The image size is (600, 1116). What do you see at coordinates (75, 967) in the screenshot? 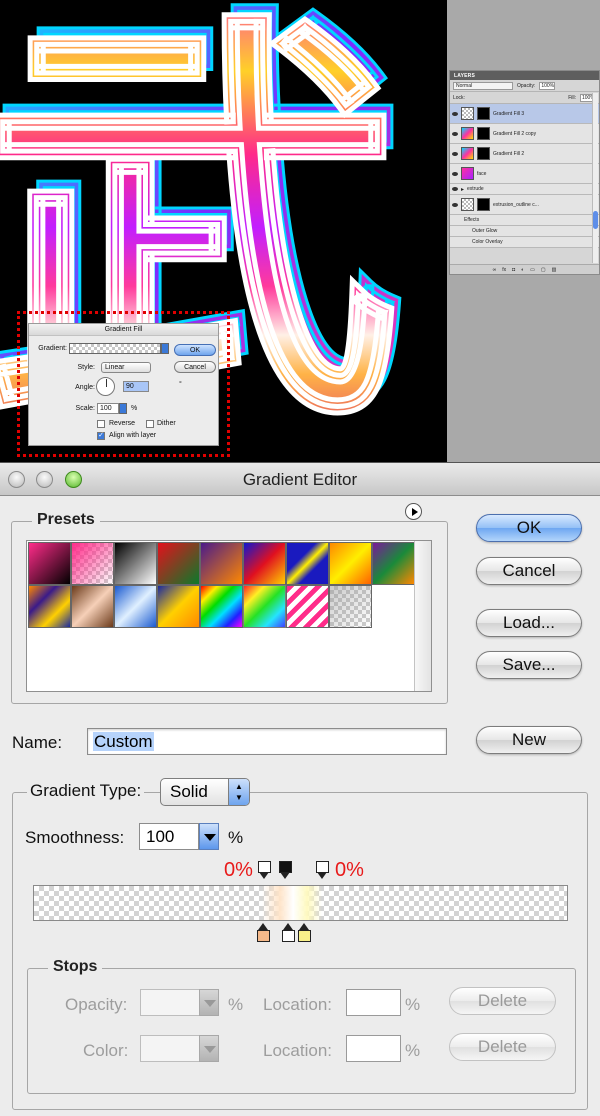
I see `stops-legend: Stops` at bounding box center [75, 967].